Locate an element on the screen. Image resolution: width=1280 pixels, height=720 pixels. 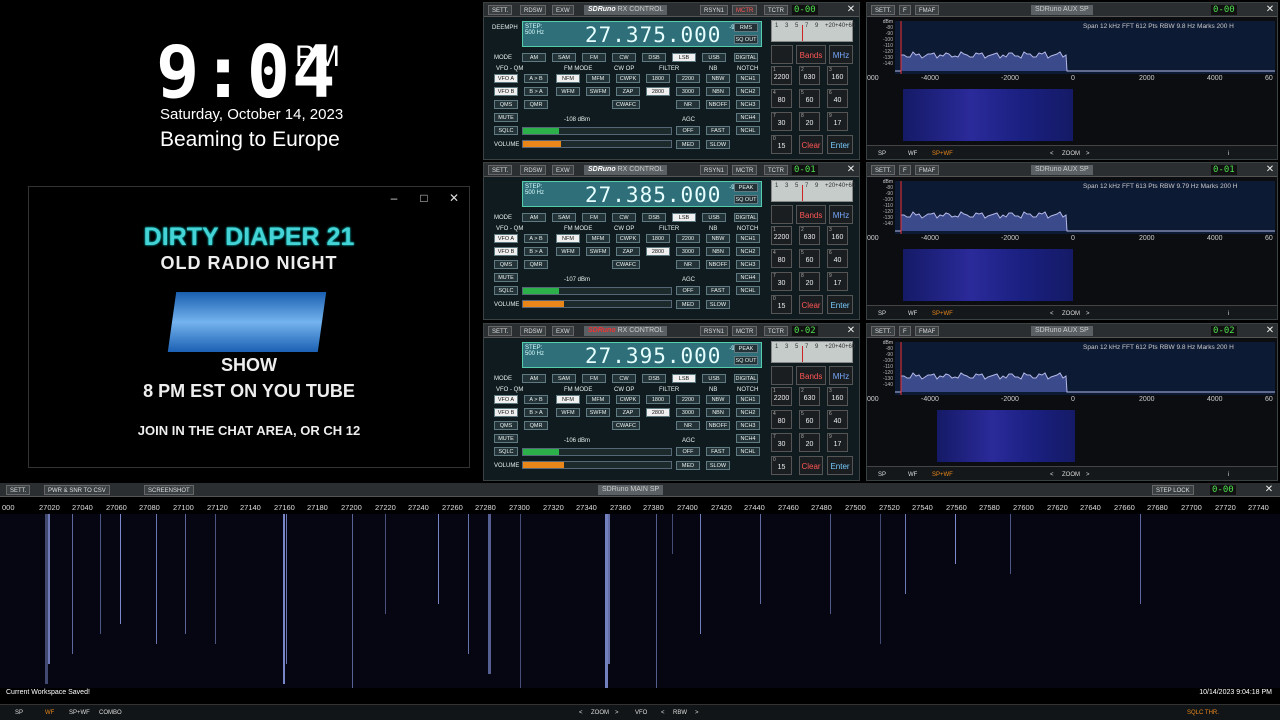
aux-settings-button: SETT. is located at coordinates (883, 10).